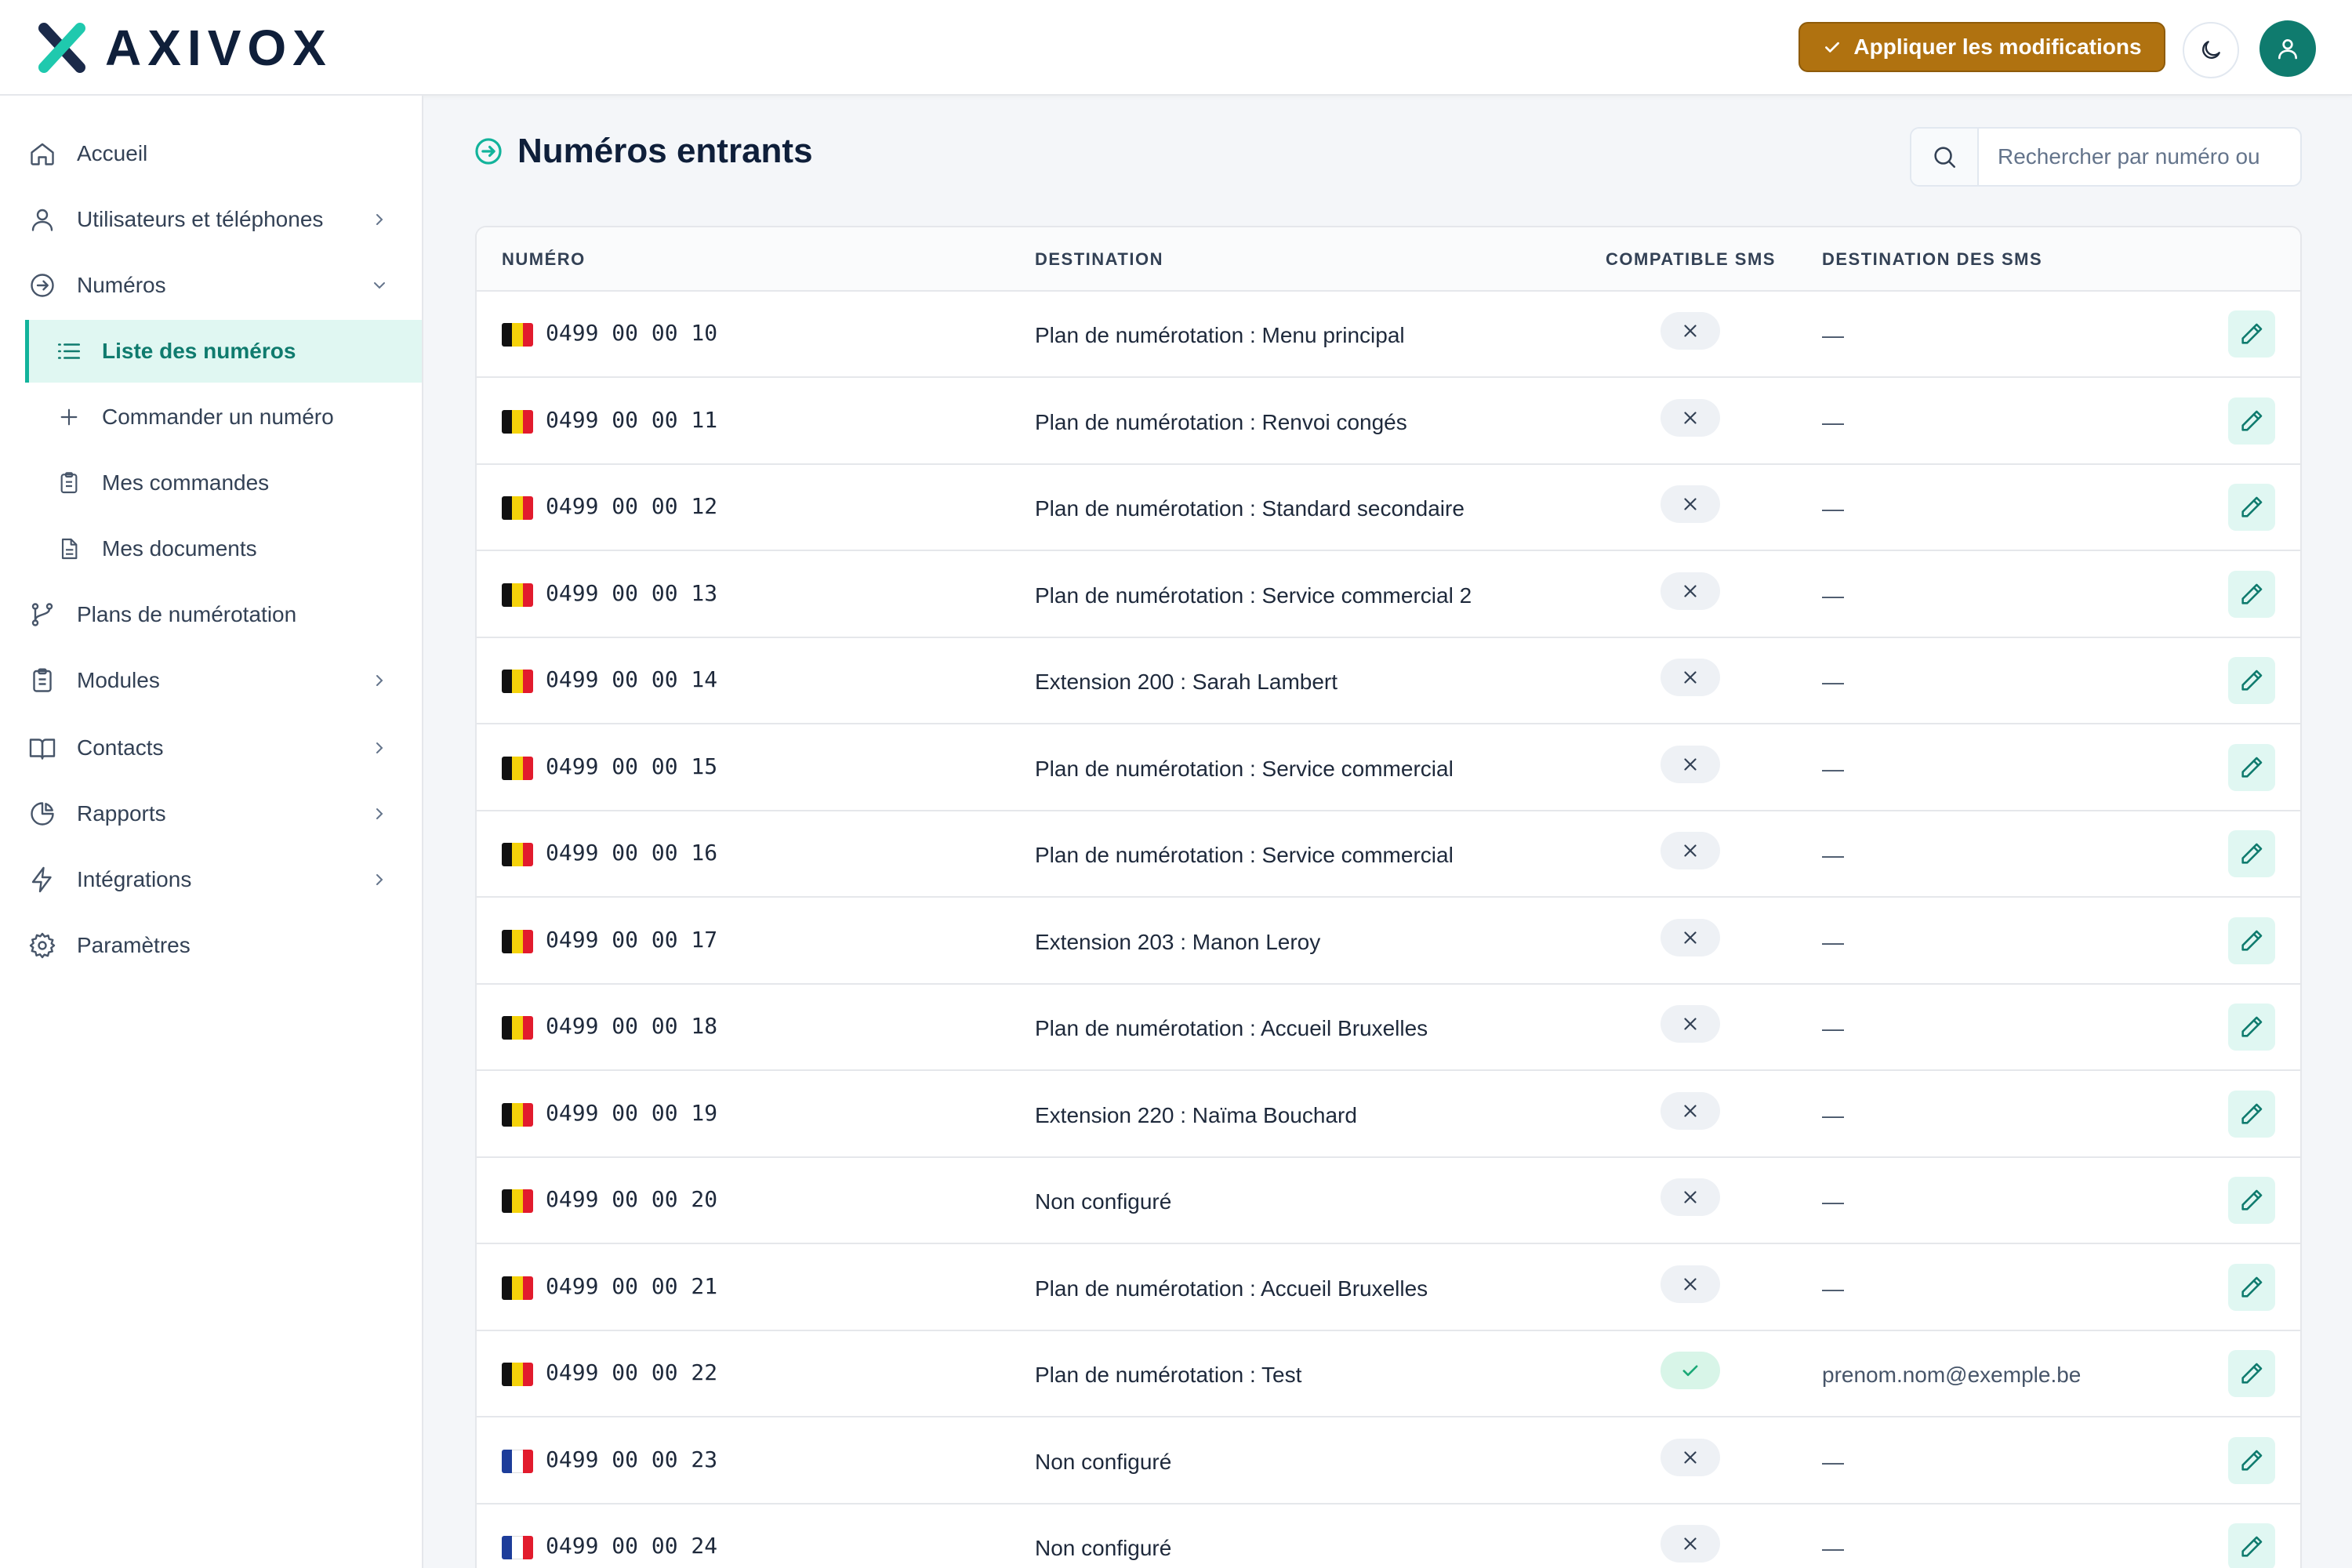 This screenshot has height=1568, width=2352. What do you see at coordinates (632, 1372) in the screenshot?
I see `phone-number: 0499 00 00 22` at bounding box center [632, 1372].